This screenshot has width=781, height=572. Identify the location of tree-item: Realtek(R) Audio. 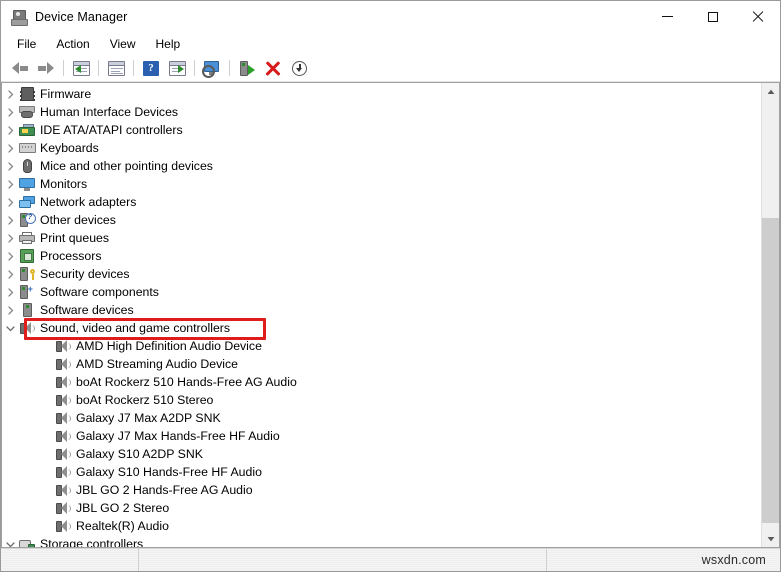
(381, 526).